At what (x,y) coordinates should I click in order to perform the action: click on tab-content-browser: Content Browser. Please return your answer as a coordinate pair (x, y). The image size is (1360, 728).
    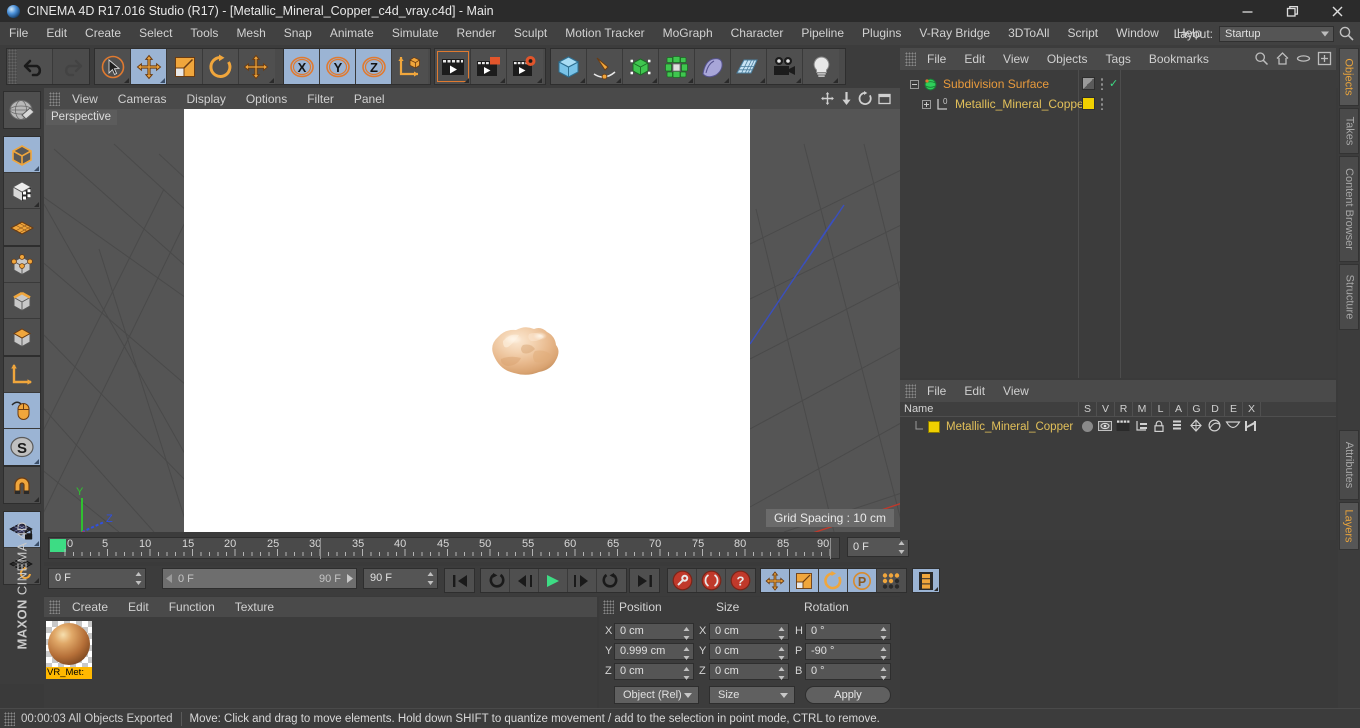
    Looking at the image, I should click on (1349, 209).